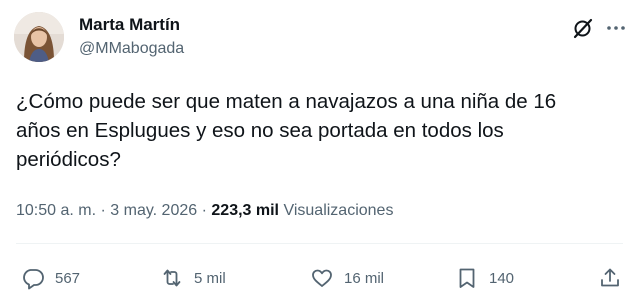 Image resolution: width=639 pixels, height=305 pixels. I want to click on repost-count: 5 mil, so click(210, 278).